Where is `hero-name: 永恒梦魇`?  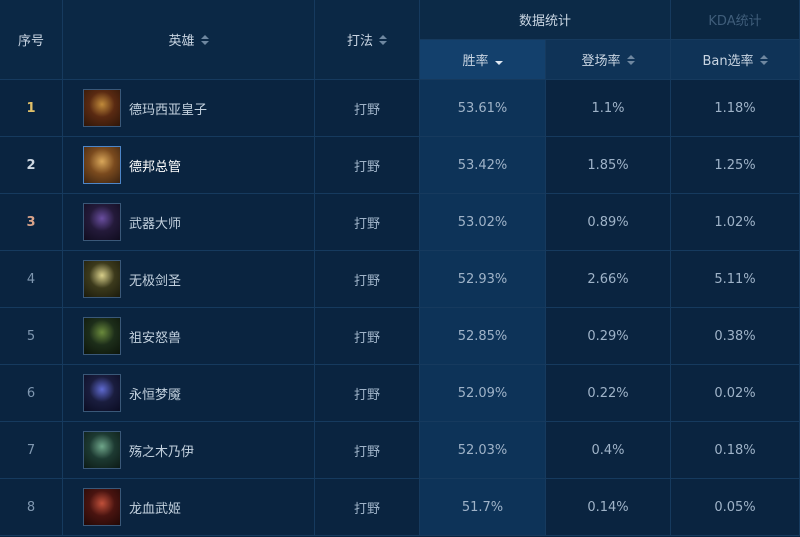
hero-name: 永恒梦魇 is located at coordinates (155, 393).